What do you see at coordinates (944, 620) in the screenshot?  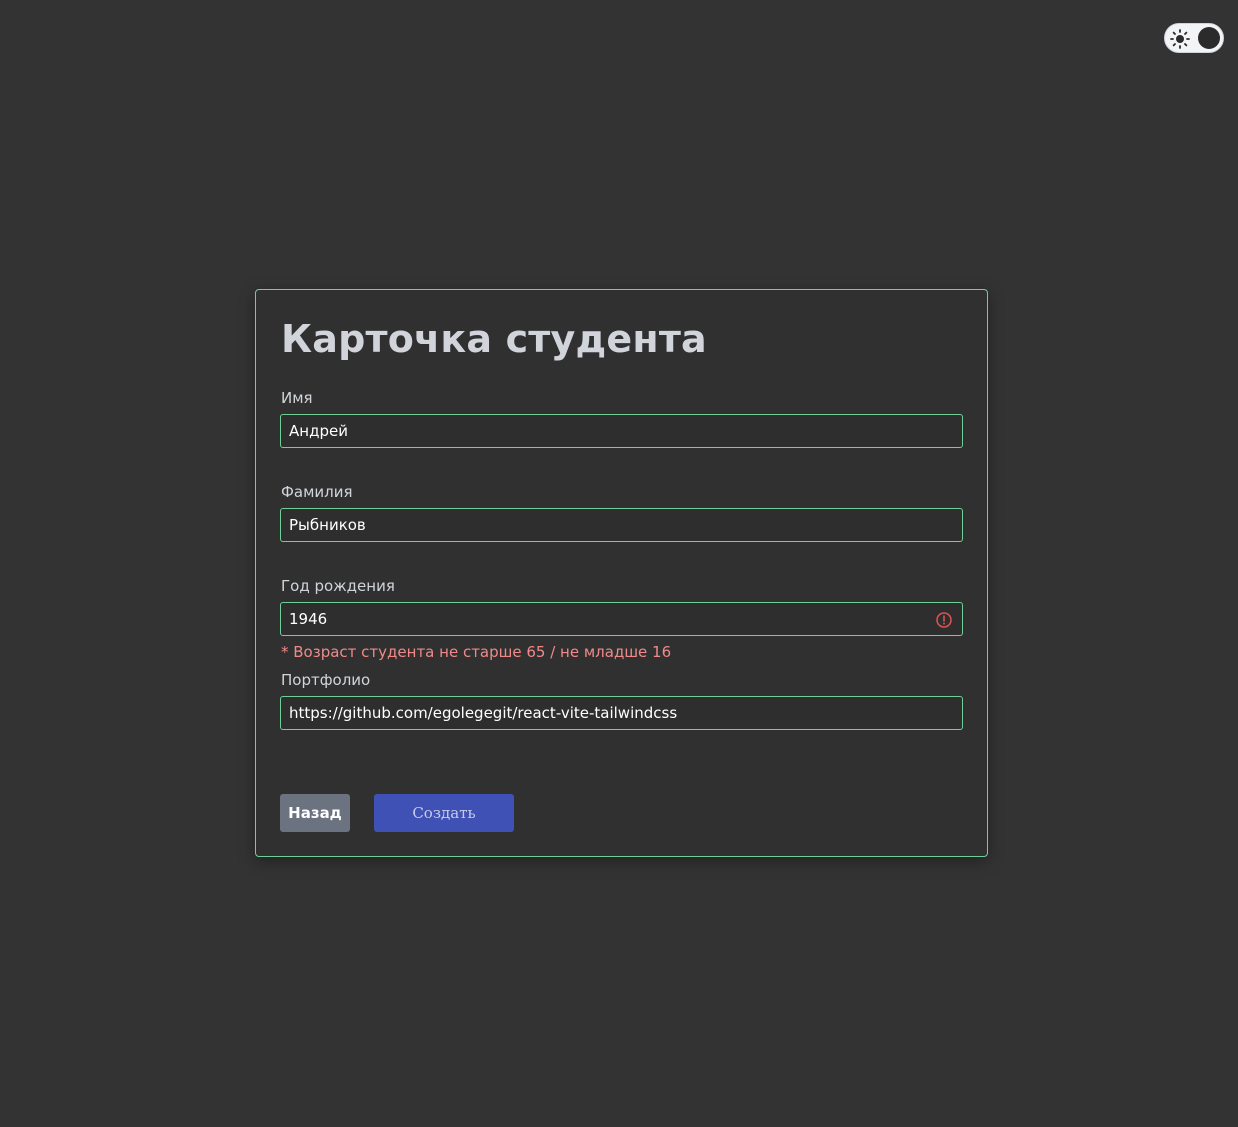 I see `error-icon` at bounding box center [944, 620].